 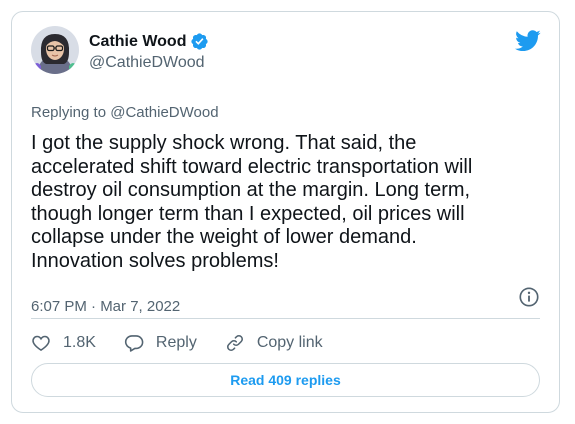 What do you see at coordinates (149, 52) in the screenshot?
I see `author-block: Cathie Wood @CathieDWood` at bounding box center [149, 52].